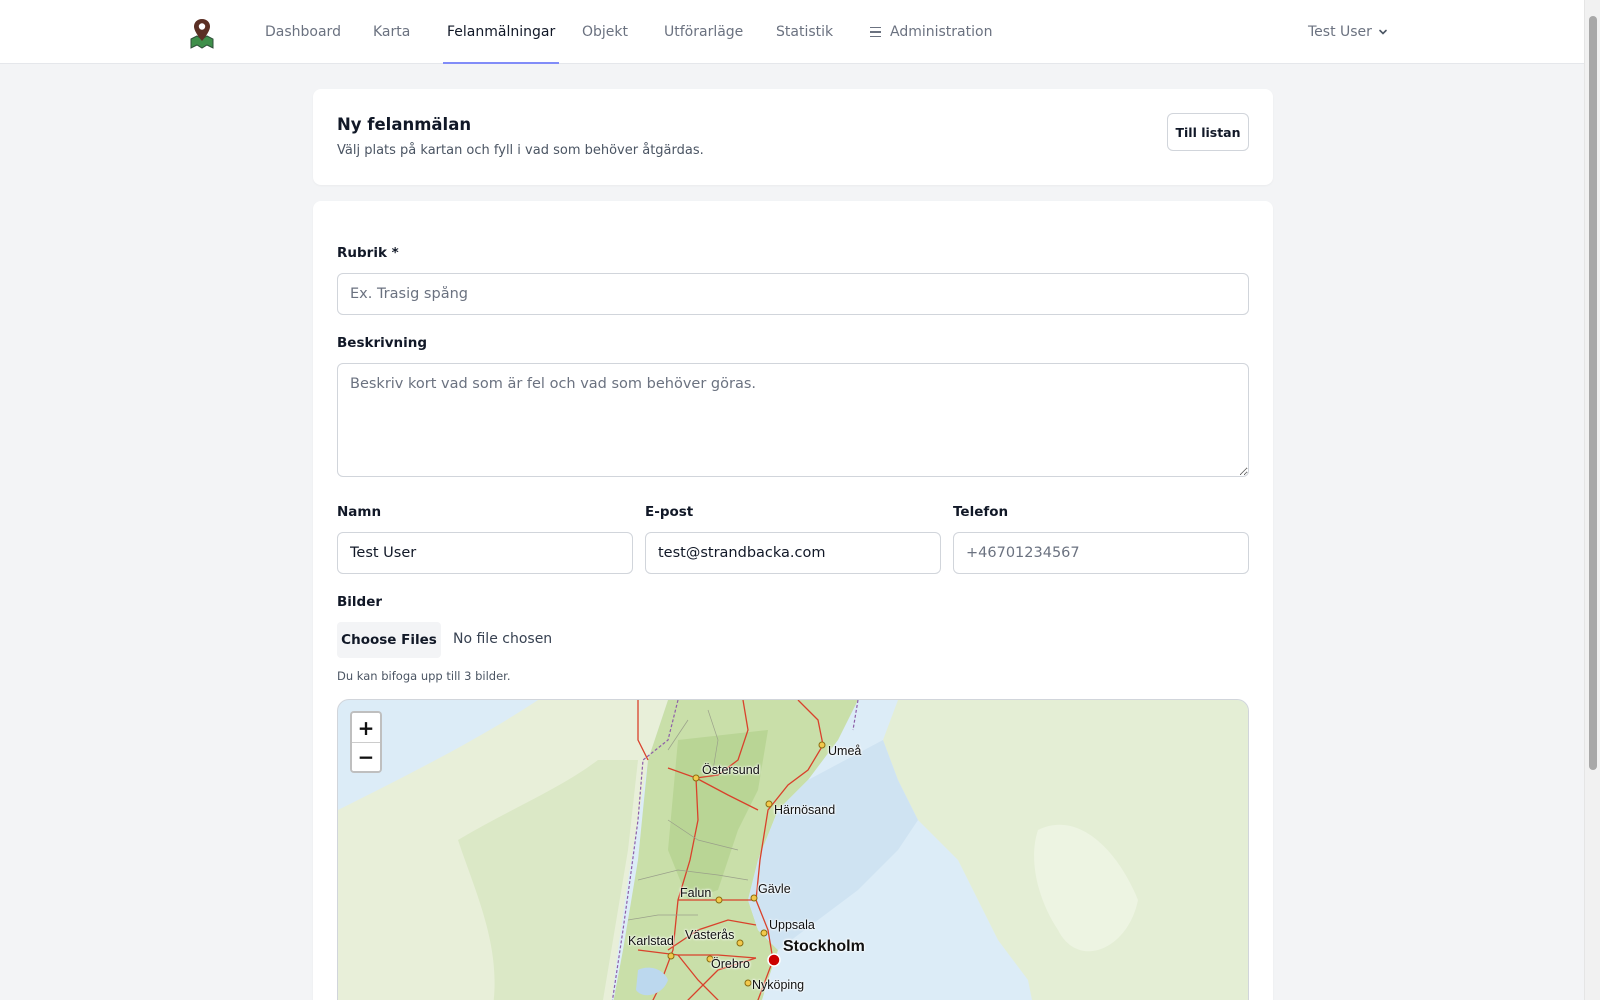  I want to click on page-scrollbar, so click(1592, 500).